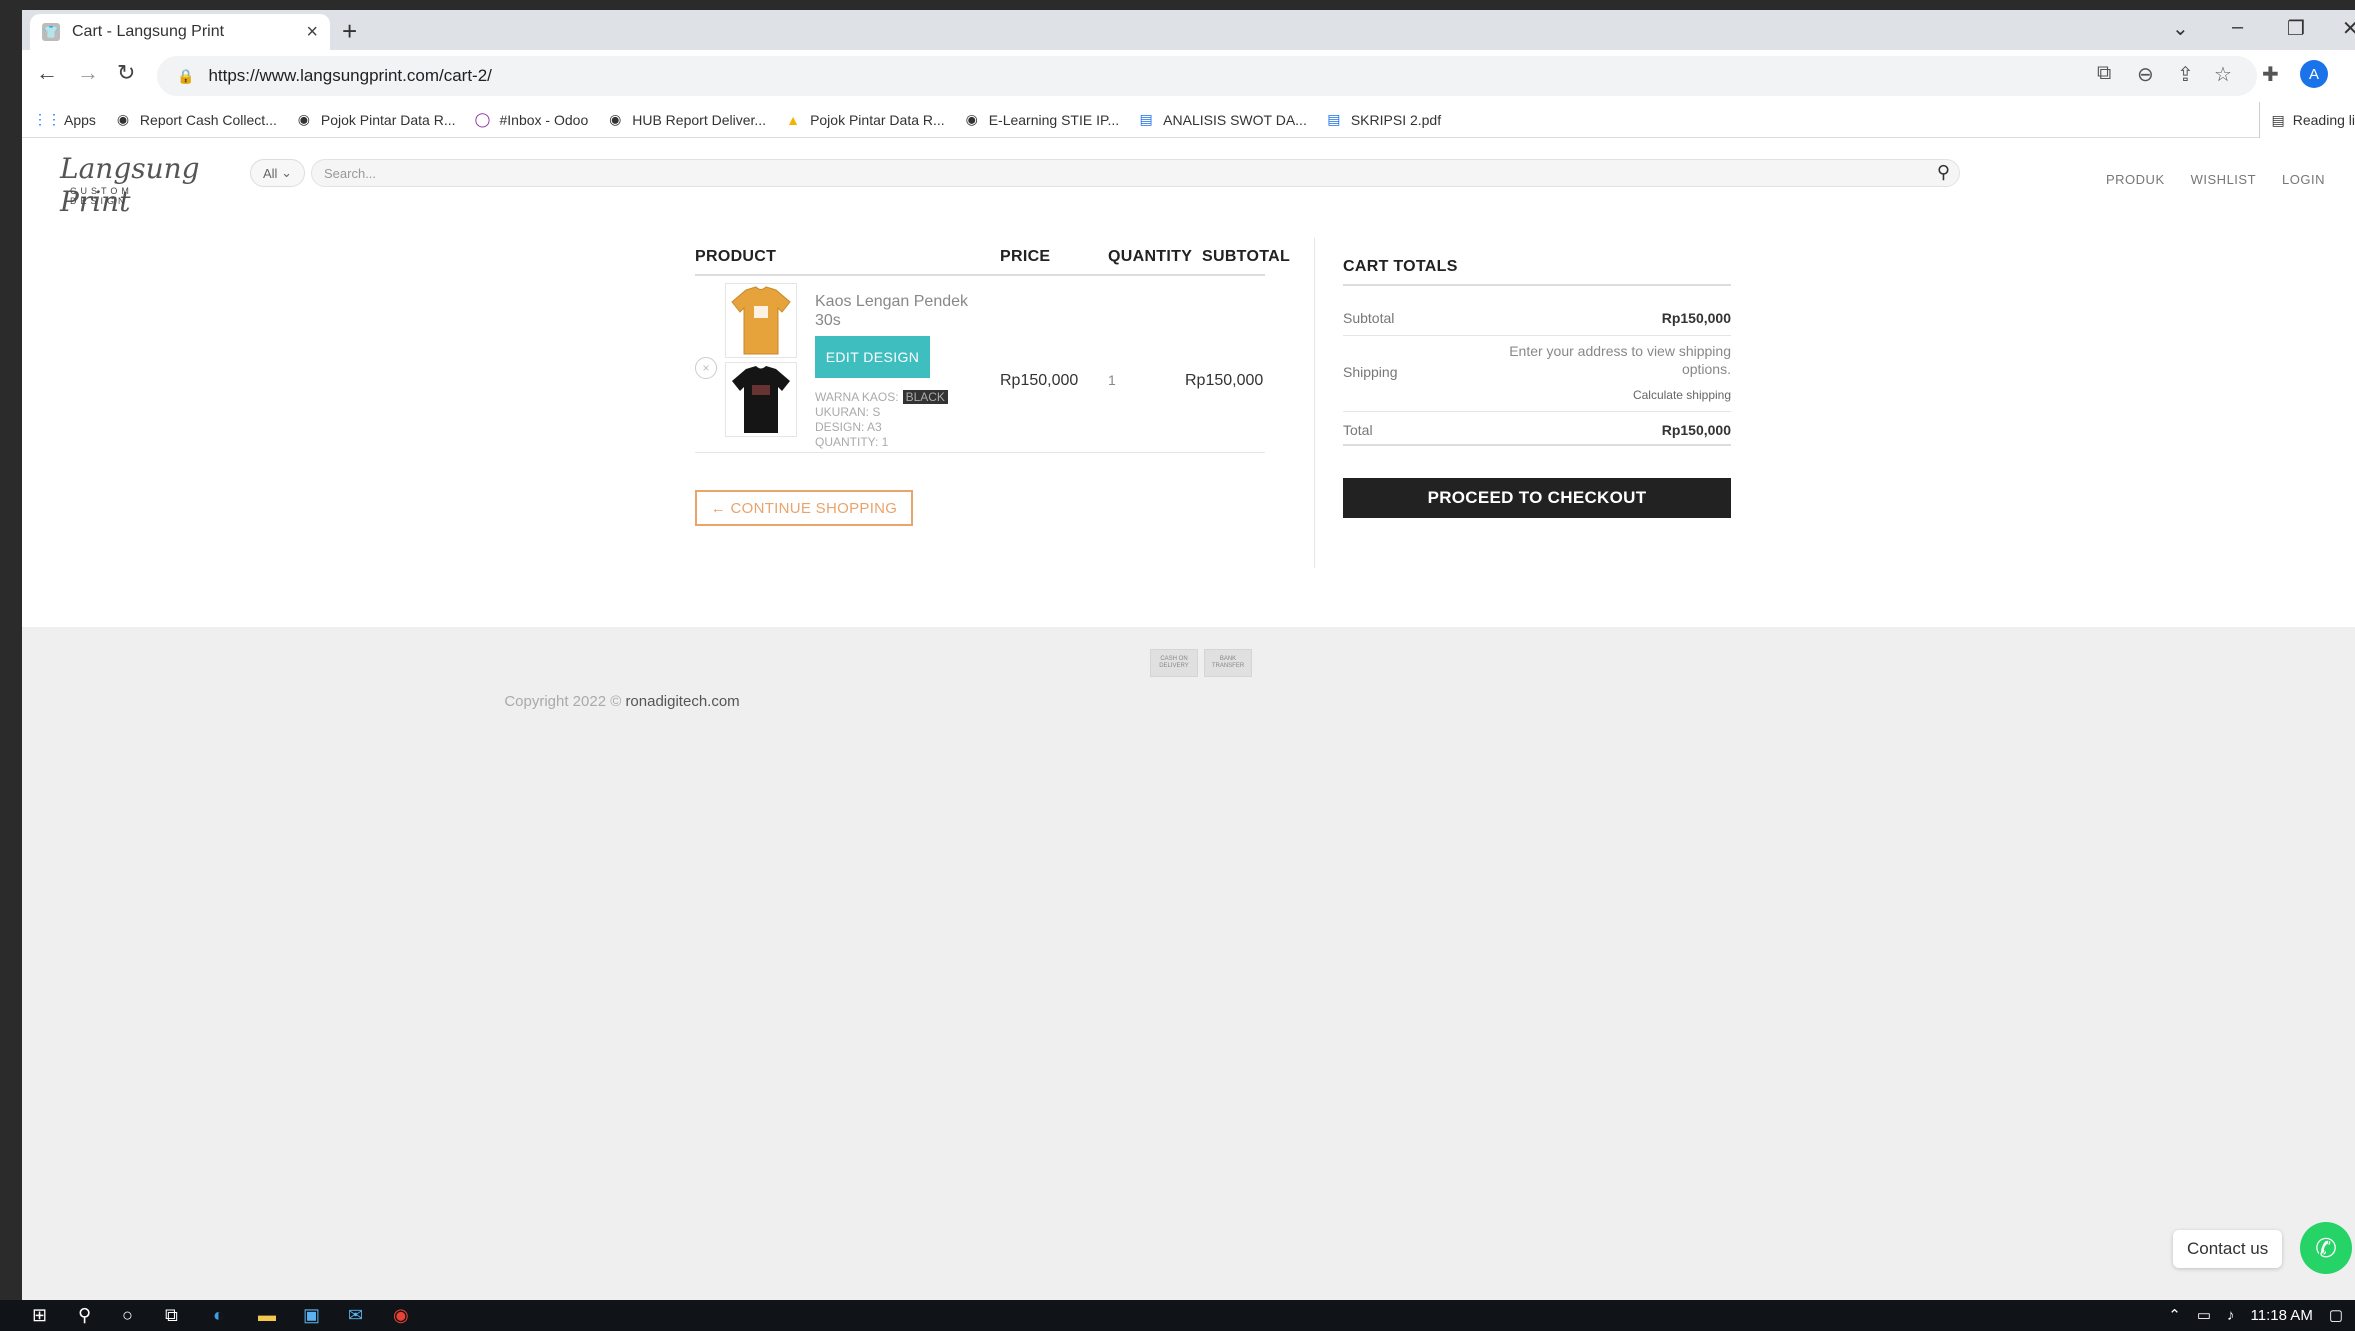  What do you see at coordinates (1537, 498) in the screenshot?
I see `proceed-to-checkout-button: PROCEED TO CHECKOUT` at bounding box center [1537, 498].